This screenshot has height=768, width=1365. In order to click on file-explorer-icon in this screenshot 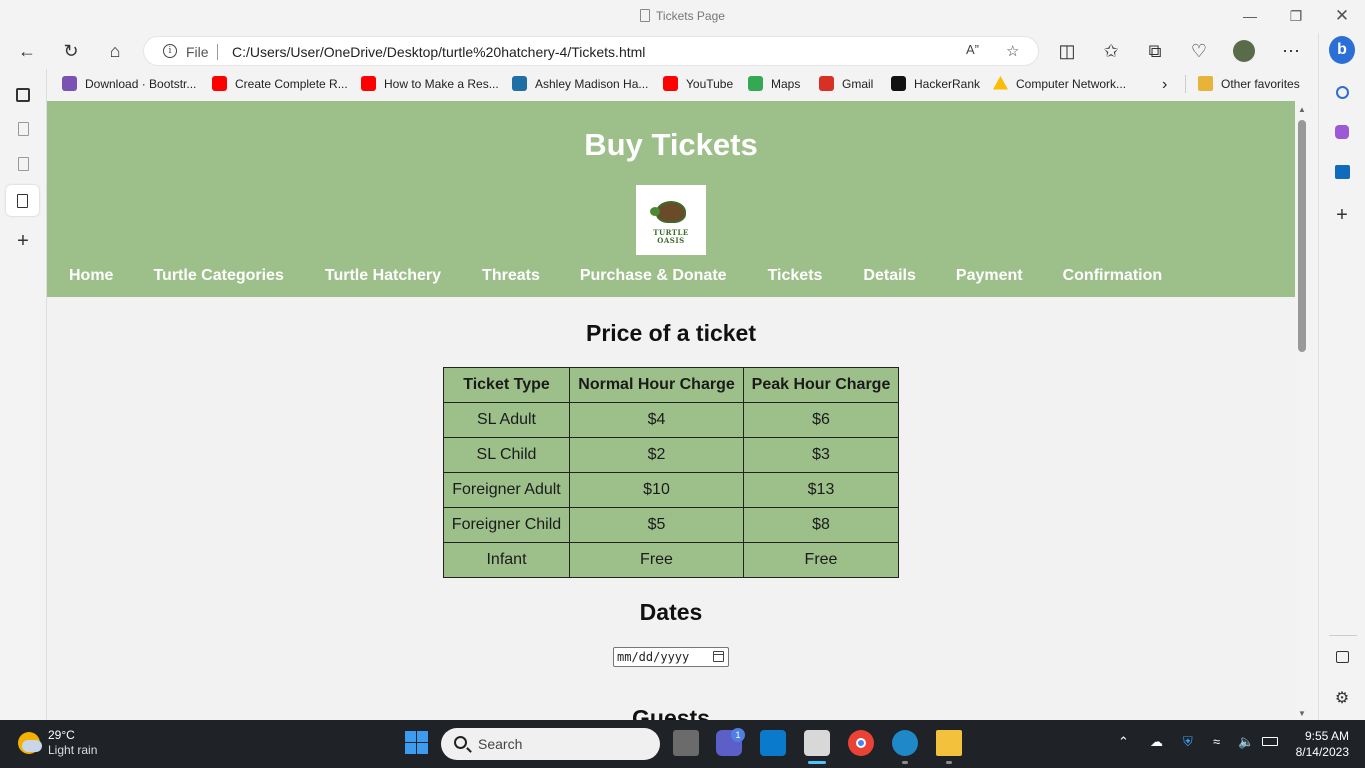, I will do `click(949, 743)`.